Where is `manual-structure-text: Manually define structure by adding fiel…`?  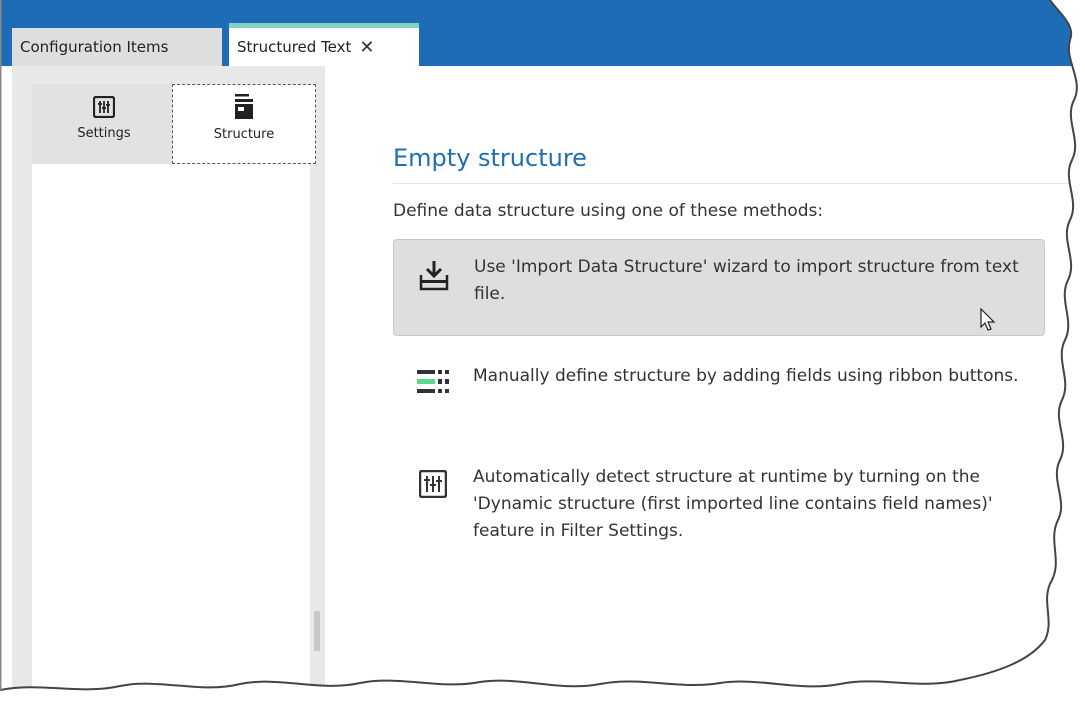 manual-structure-text: Manually define structure by adding fiel… is located at coordinates (746, 376).